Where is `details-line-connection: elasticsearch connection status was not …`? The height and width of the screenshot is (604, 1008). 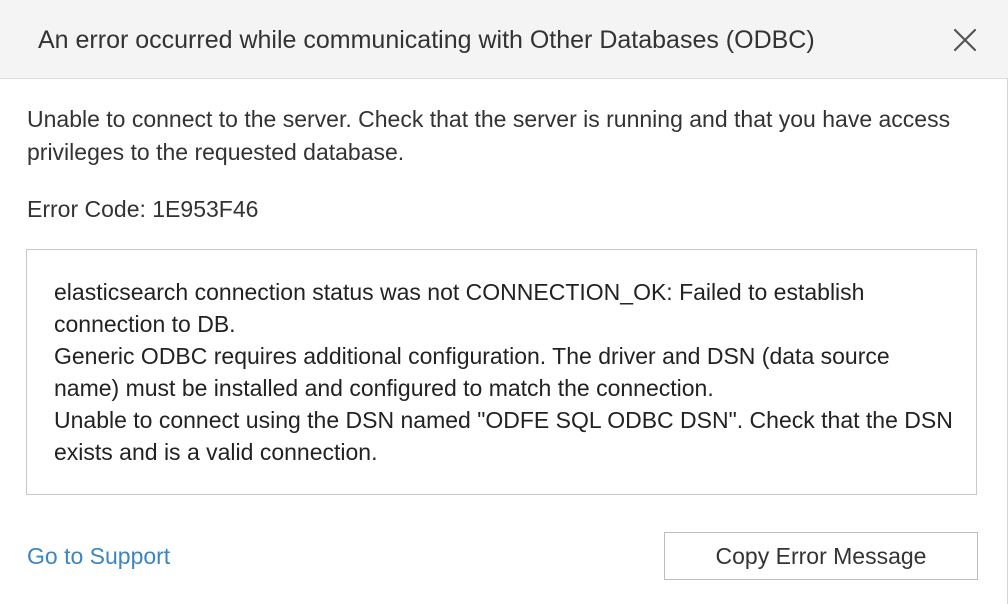
details-line-connection: elasticsearch connection status was not … is located at coordinates (459, 308).